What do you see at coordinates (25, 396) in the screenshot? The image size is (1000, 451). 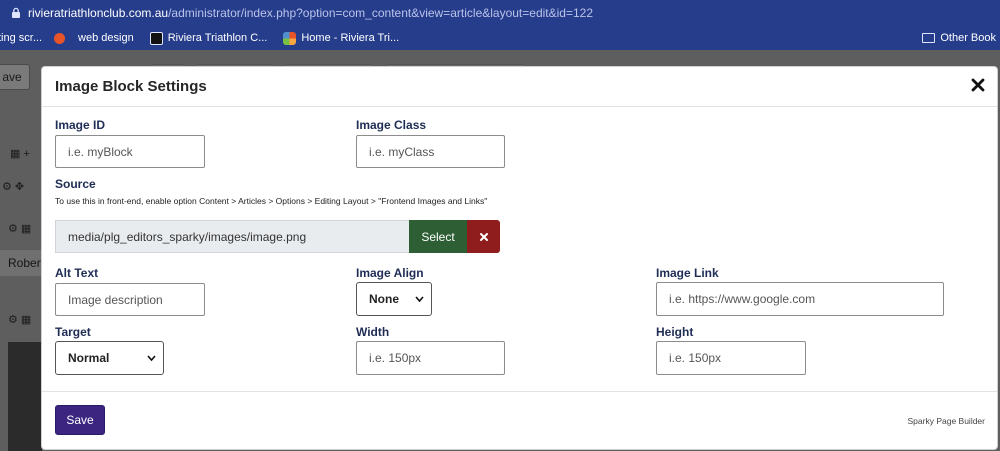 I see `background-image-preview` at bounding box center [25, 396].